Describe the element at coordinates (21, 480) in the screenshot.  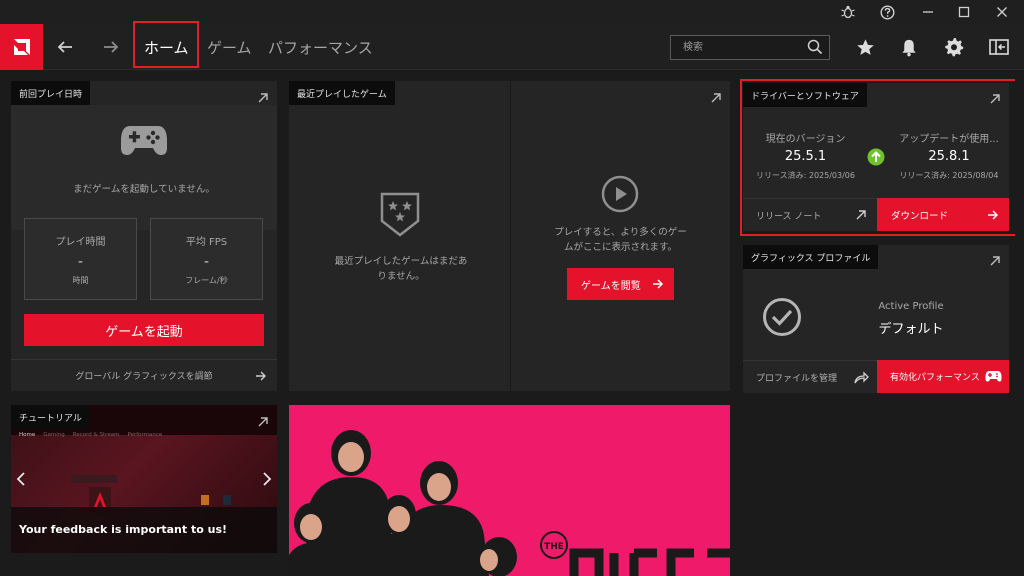
I see `carousel-prev-icon` at that location.